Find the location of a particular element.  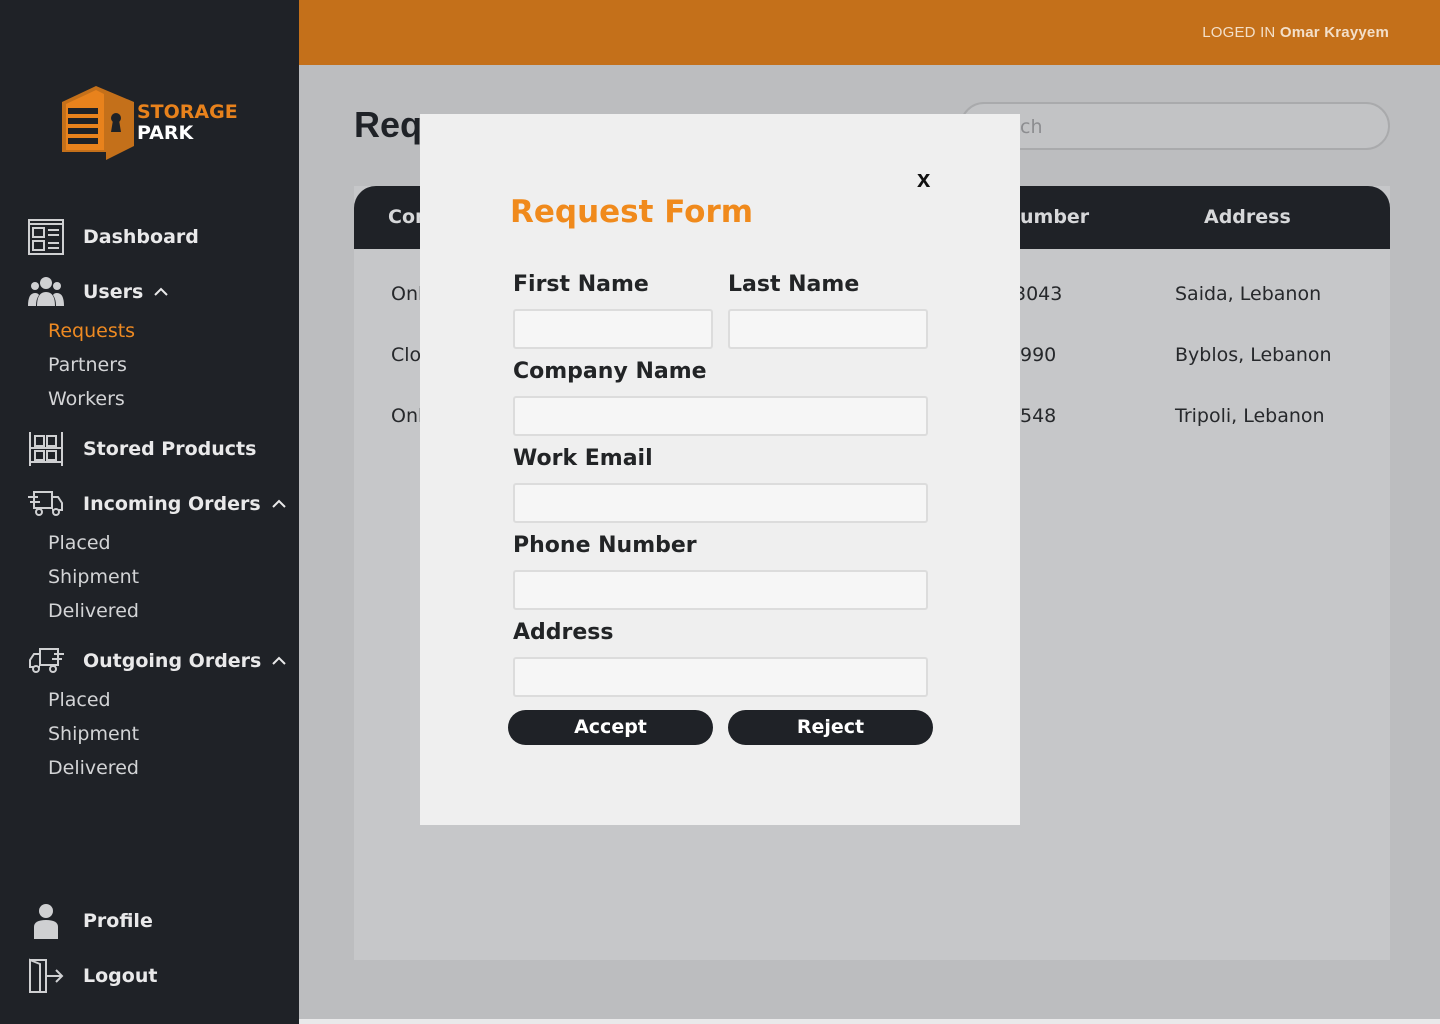

company-name-label: Company Name is located at coordinates (610, 371).